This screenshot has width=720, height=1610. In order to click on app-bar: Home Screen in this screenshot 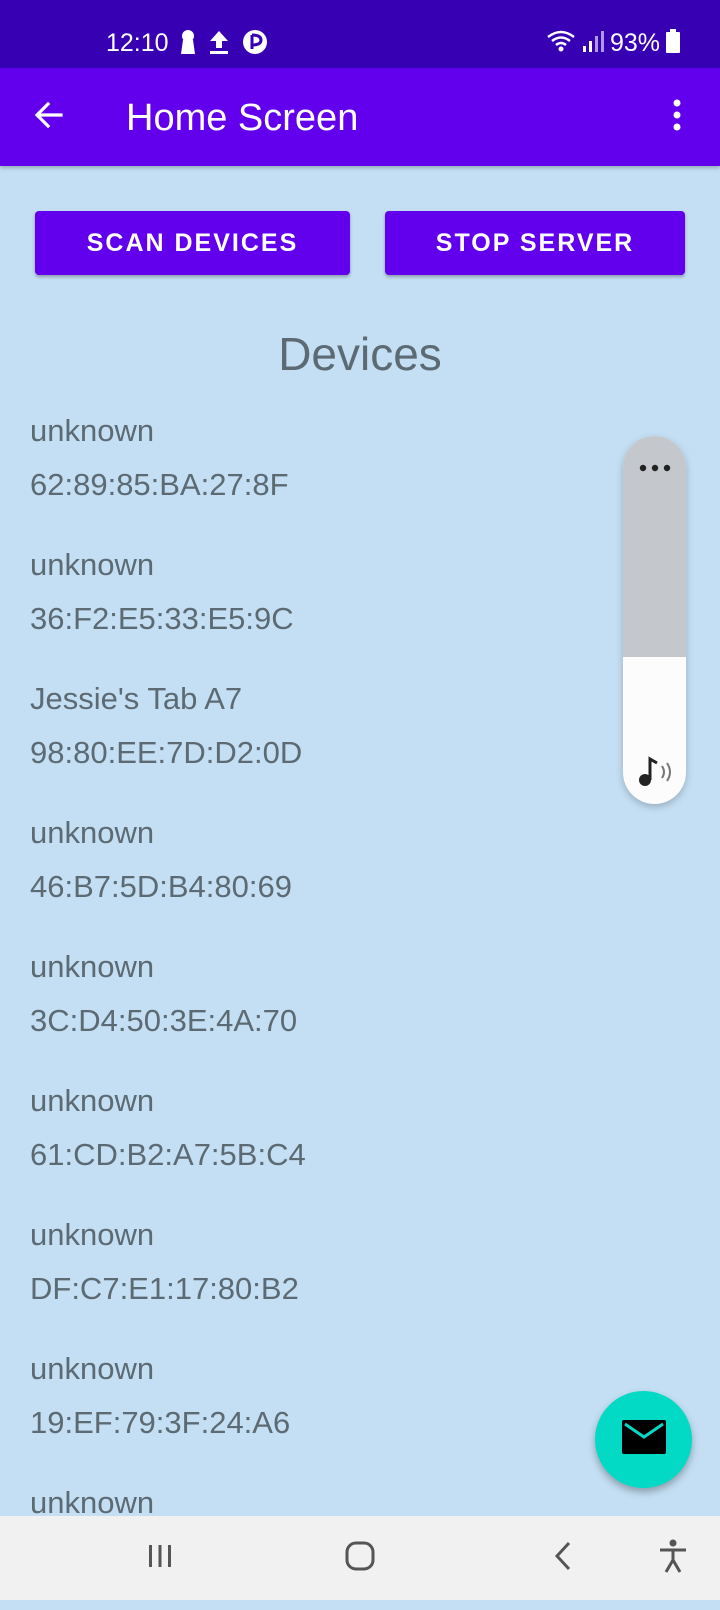, I will do `click(360, 117)`.